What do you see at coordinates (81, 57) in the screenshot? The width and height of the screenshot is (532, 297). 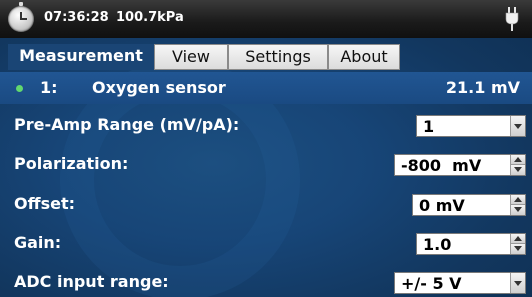 I see `tab-measurement: Measurement` at bounding box center [81, 57].